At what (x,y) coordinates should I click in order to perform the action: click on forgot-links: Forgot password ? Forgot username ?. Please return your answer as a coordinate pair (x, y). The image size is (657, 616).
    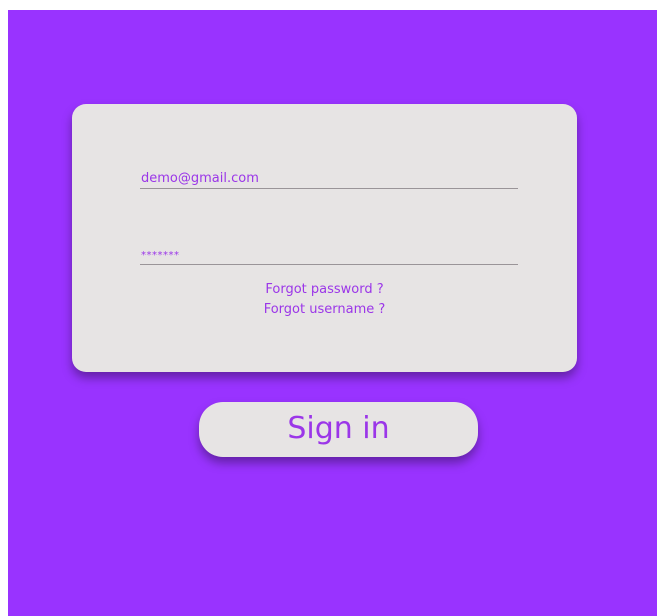
    Looking at the image, I should click on (324, 300).